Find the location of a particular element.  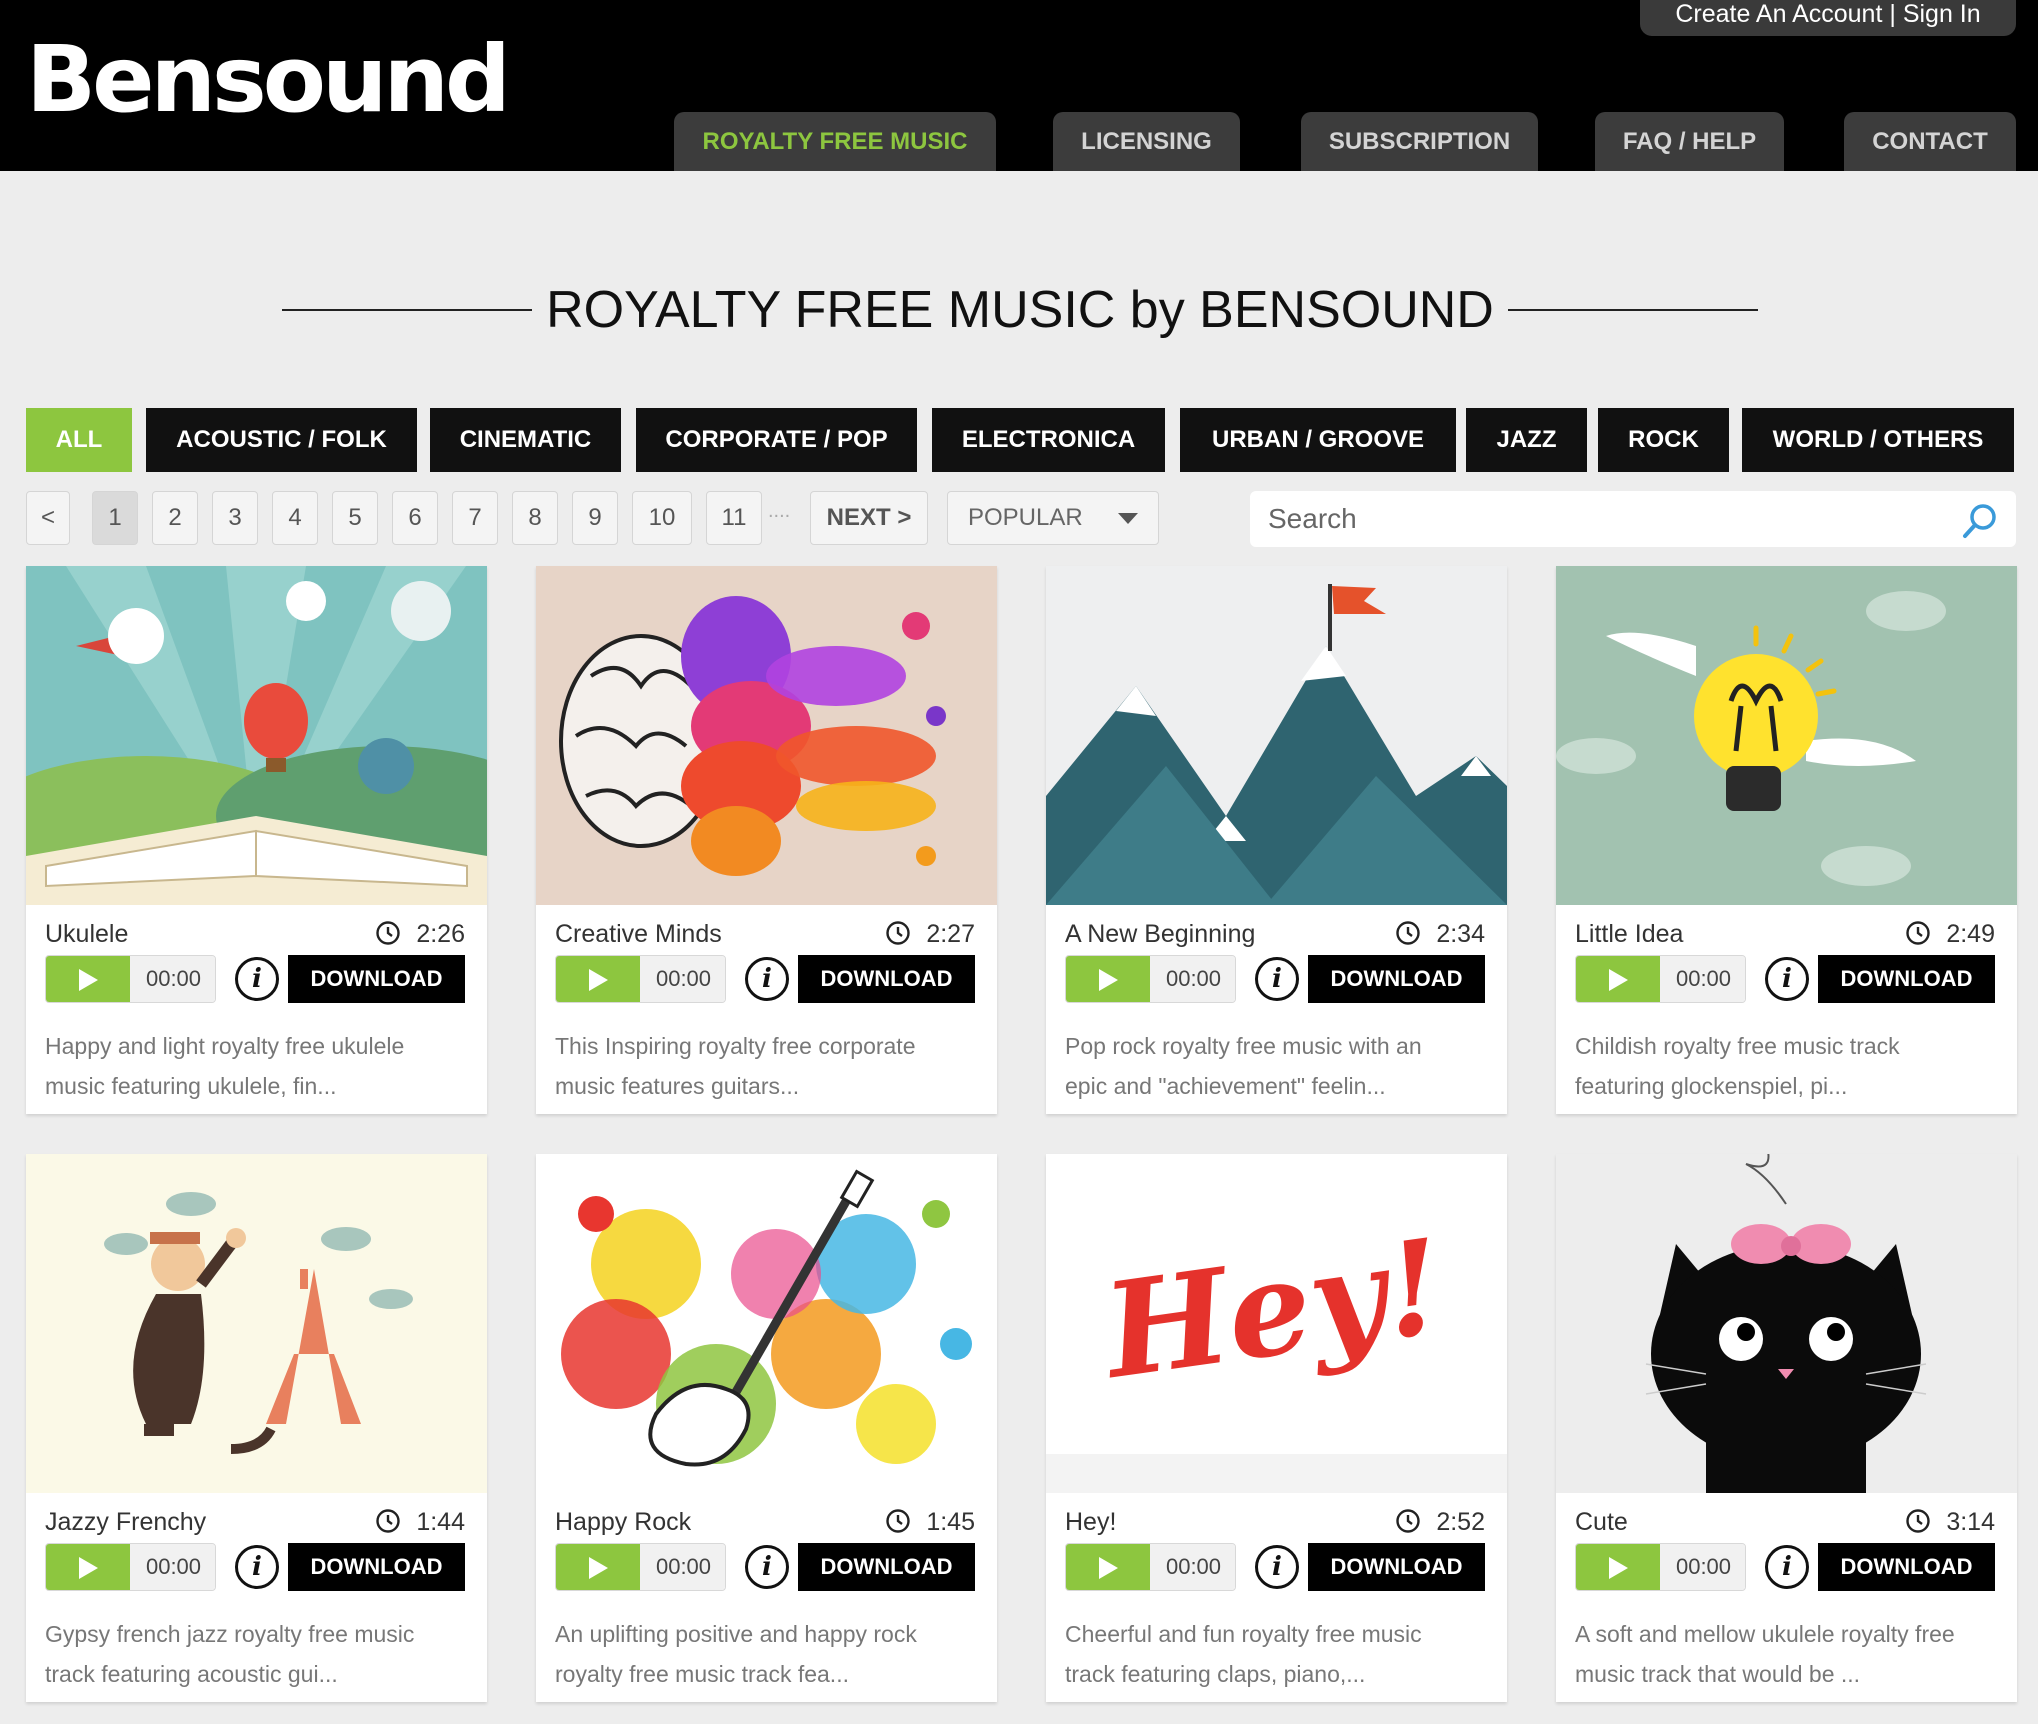

search-input is located at coordinates (1598, 519).